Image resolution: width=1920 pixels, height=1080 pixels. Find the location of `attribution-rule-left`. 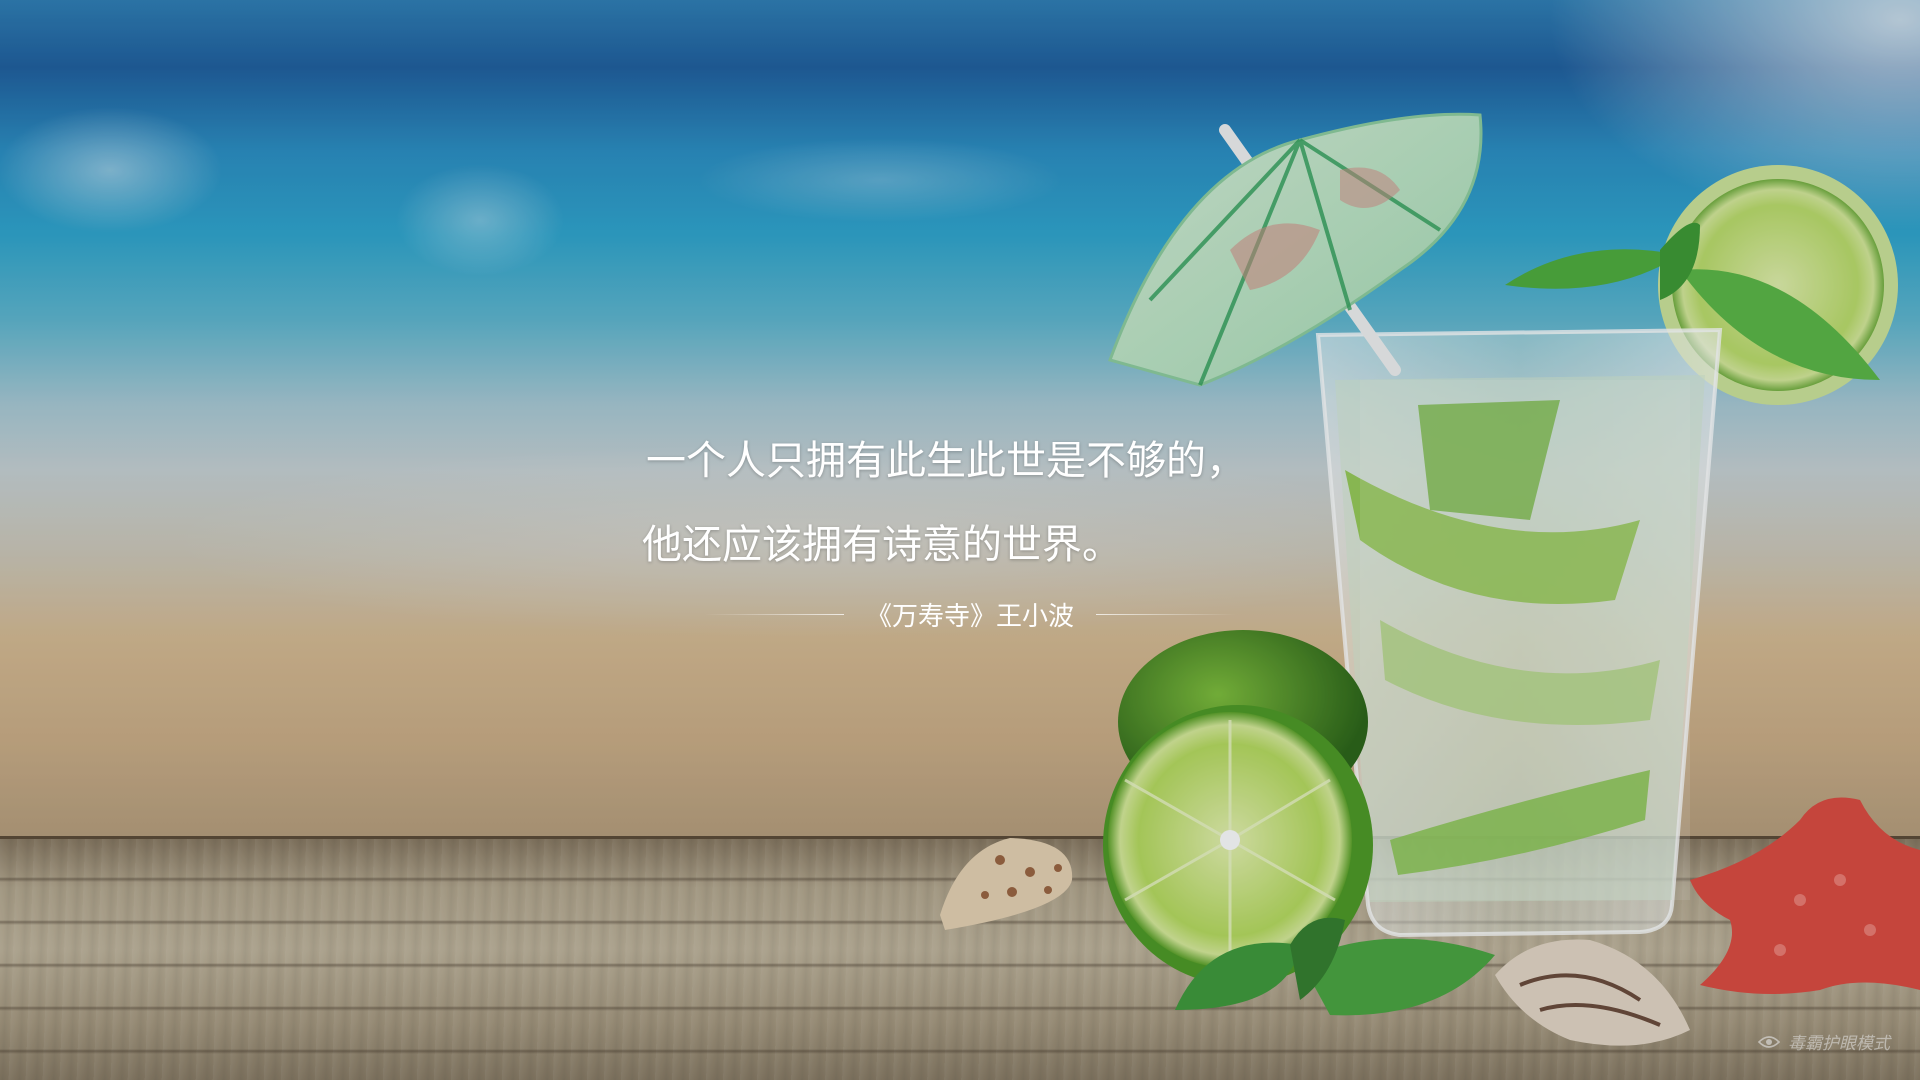

attribution-rule-left is located at coordinates (773, 614).